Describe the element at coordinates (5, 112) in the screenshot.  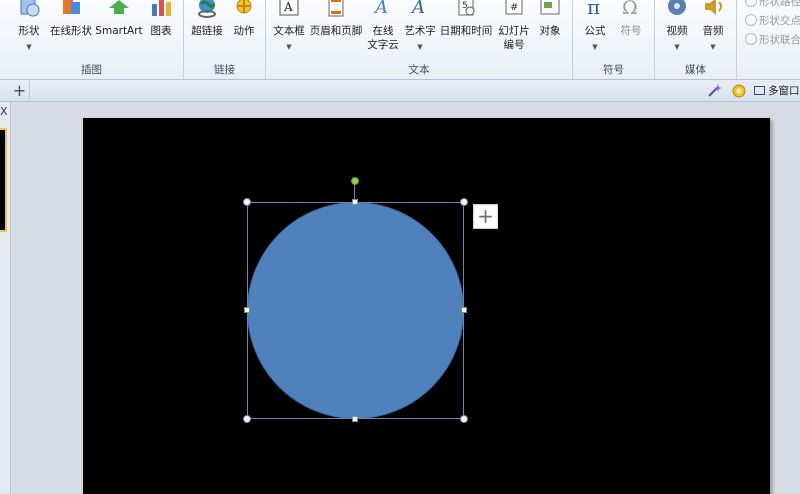
I see `close-pane-icon: X` at that location.